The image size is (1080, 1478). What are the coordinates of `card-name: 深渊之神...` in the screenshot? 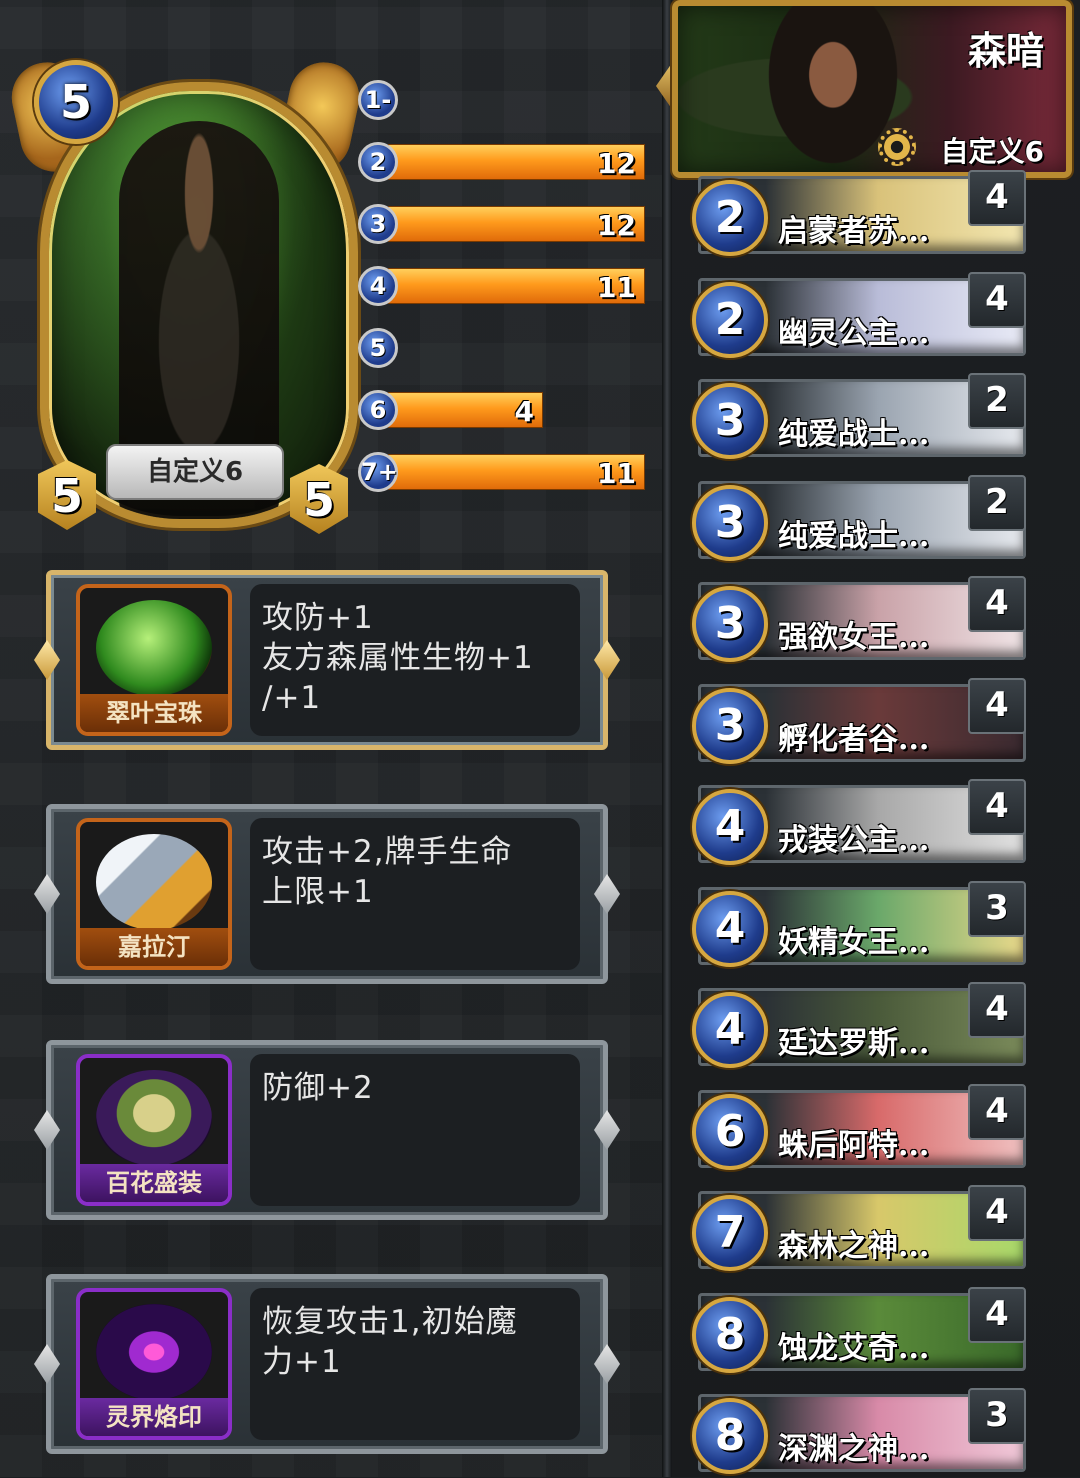 It's located at (854, 1449).